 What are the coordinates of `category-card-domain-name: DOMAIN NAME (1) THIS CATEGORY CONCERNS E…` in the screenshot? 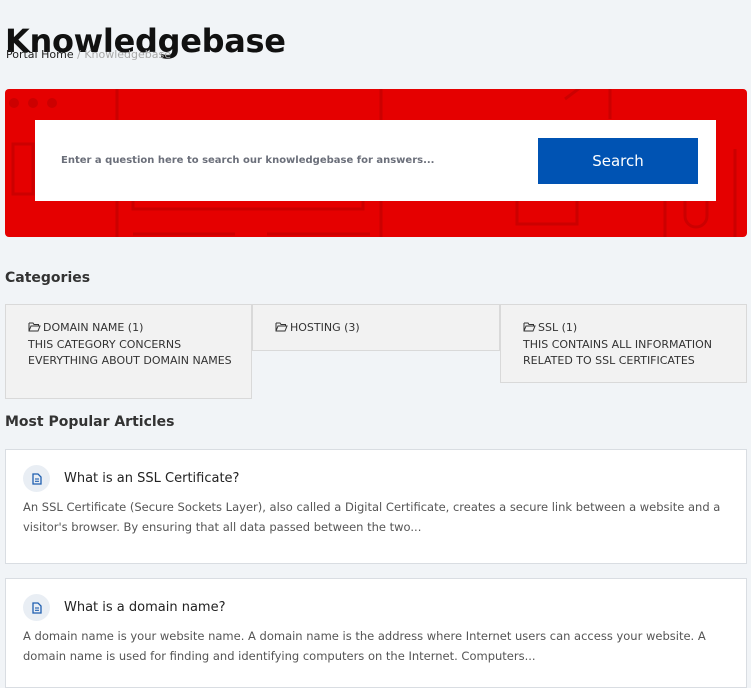 It's located at (128, 351).